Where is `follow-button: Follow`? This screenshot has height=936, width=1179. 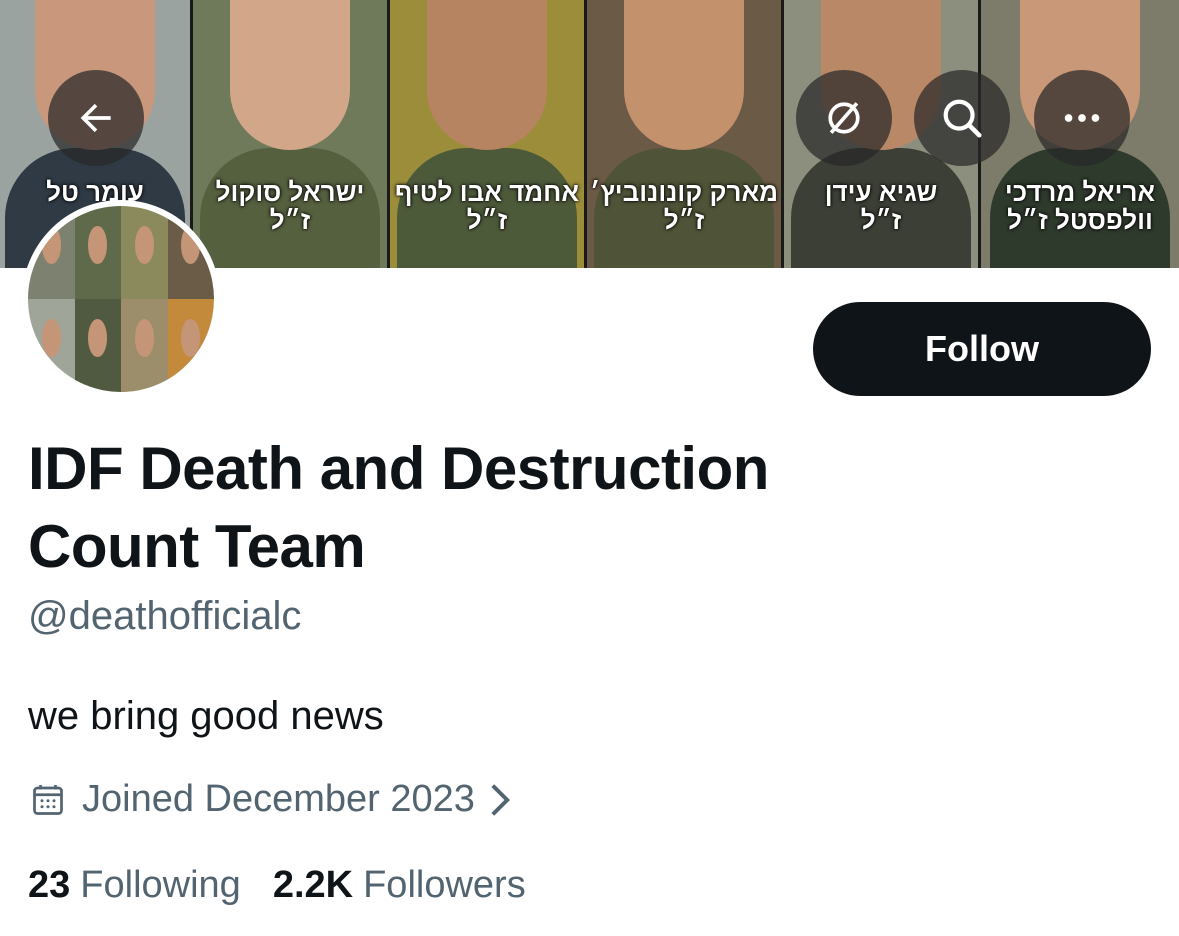
follow-button: Follow is located at coordinates (982, 349).